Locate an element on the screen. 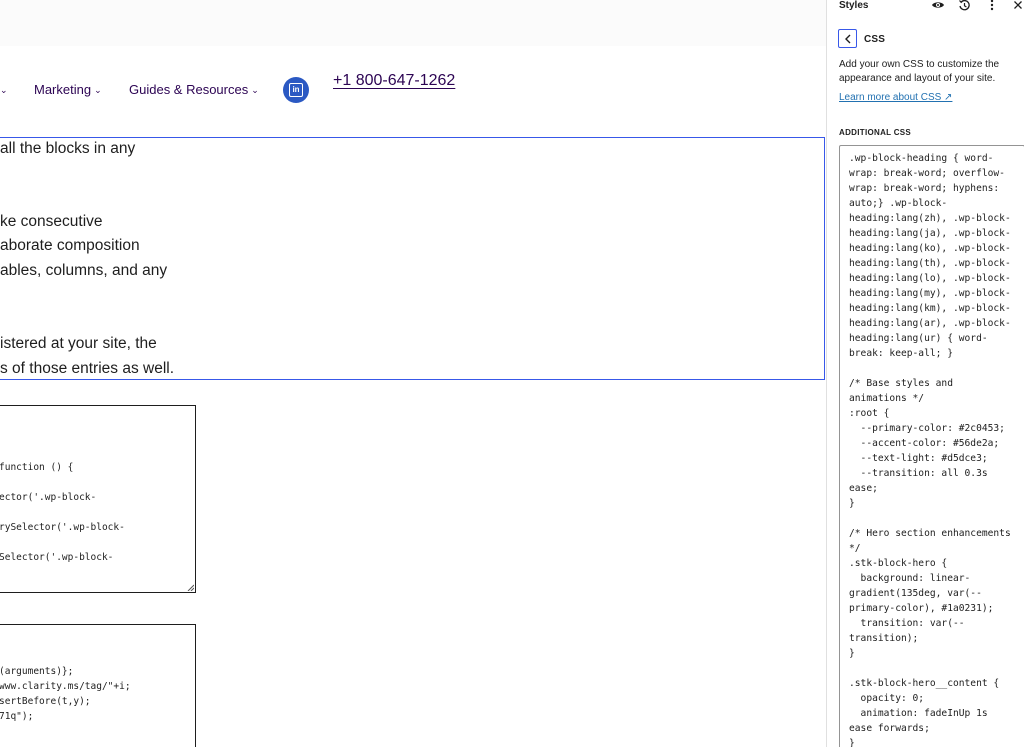  css-code-line: /* Hero section enhancements is located at coordinates (930, 533).